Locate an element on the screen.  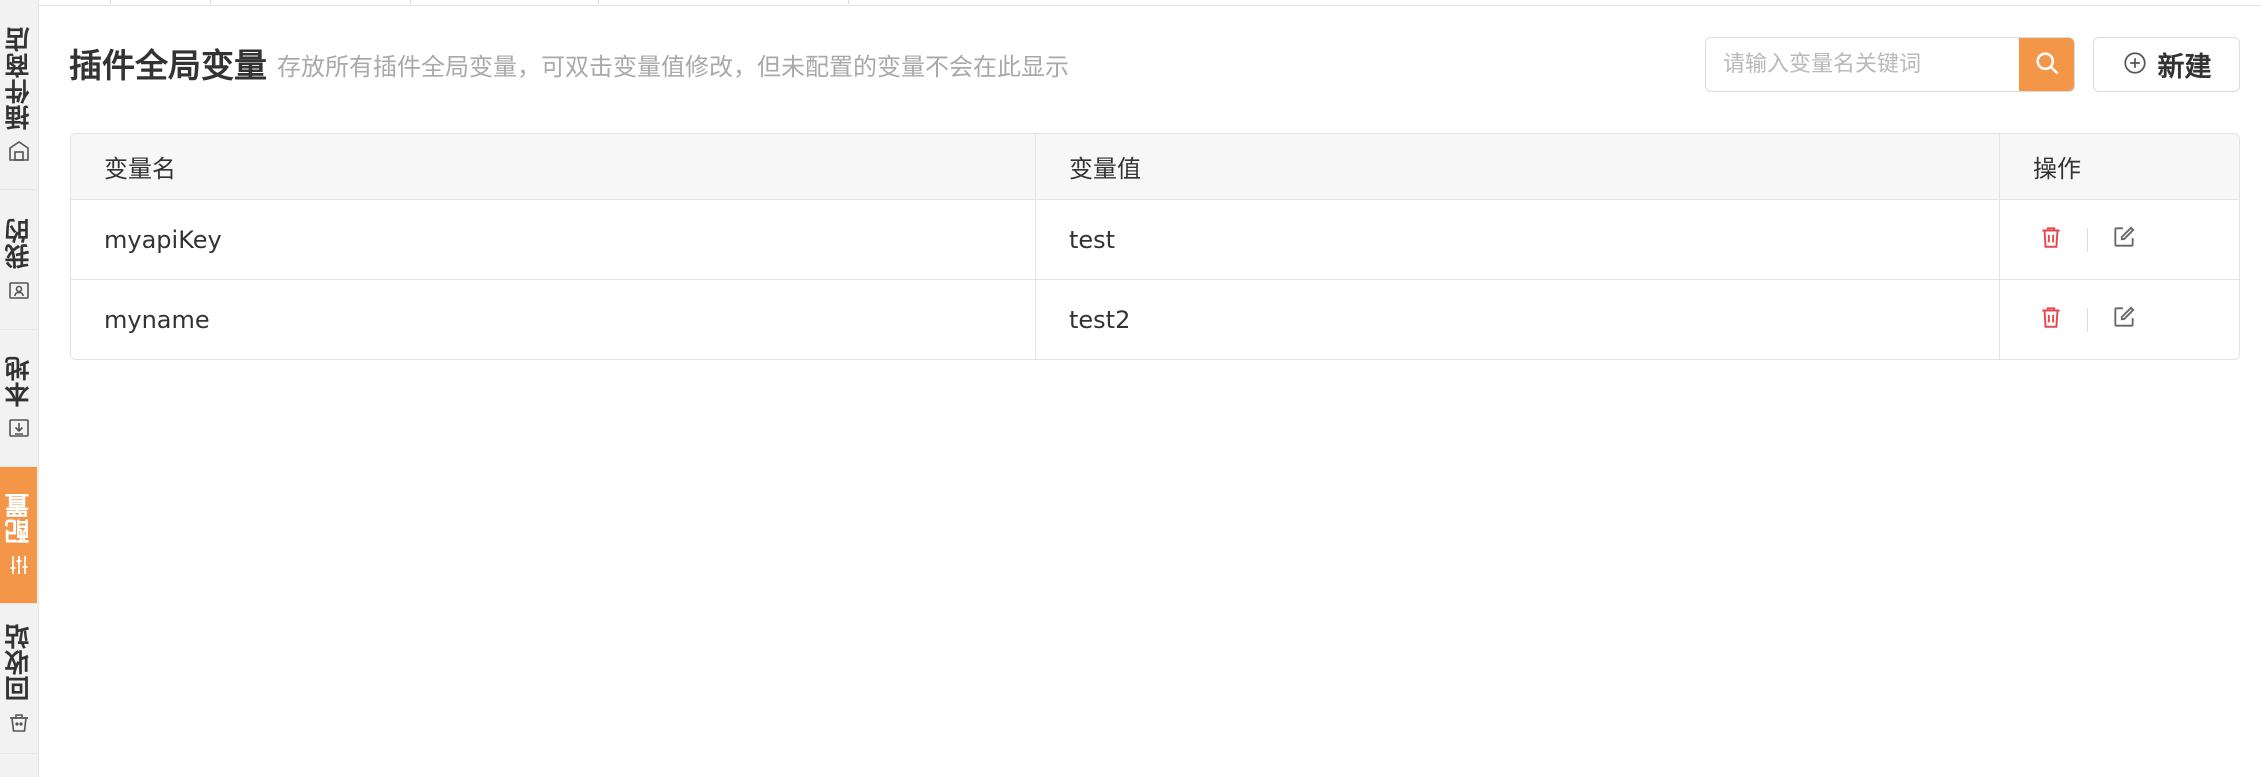
sidebar-tab-local: 本地 is located at coordinates (18, 398).